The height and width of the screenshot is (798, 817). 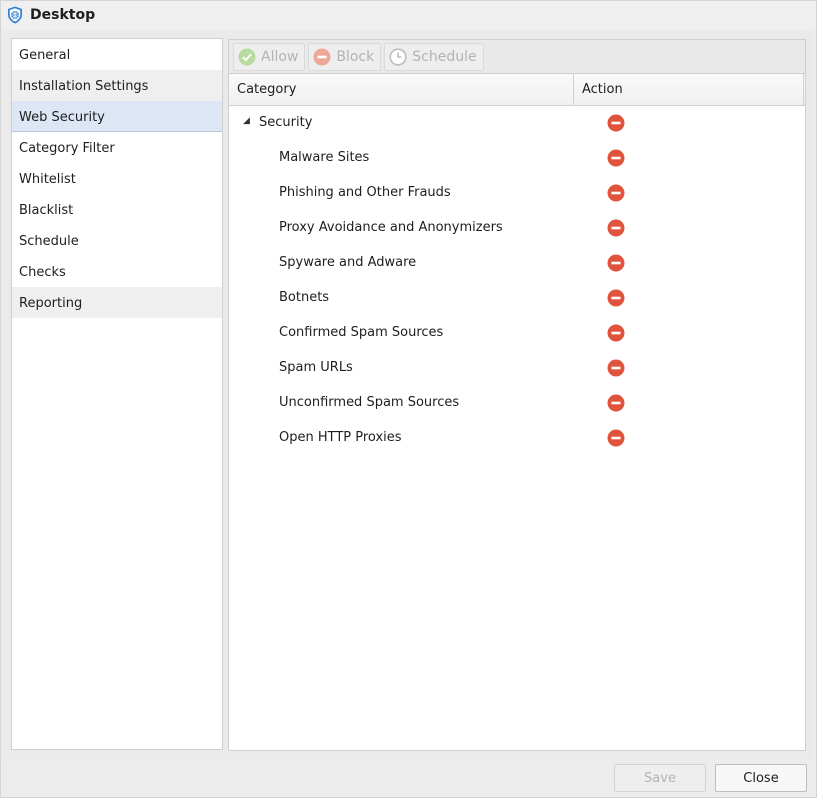 I want to click on check-circle-icon, so click(x=247, y=56).